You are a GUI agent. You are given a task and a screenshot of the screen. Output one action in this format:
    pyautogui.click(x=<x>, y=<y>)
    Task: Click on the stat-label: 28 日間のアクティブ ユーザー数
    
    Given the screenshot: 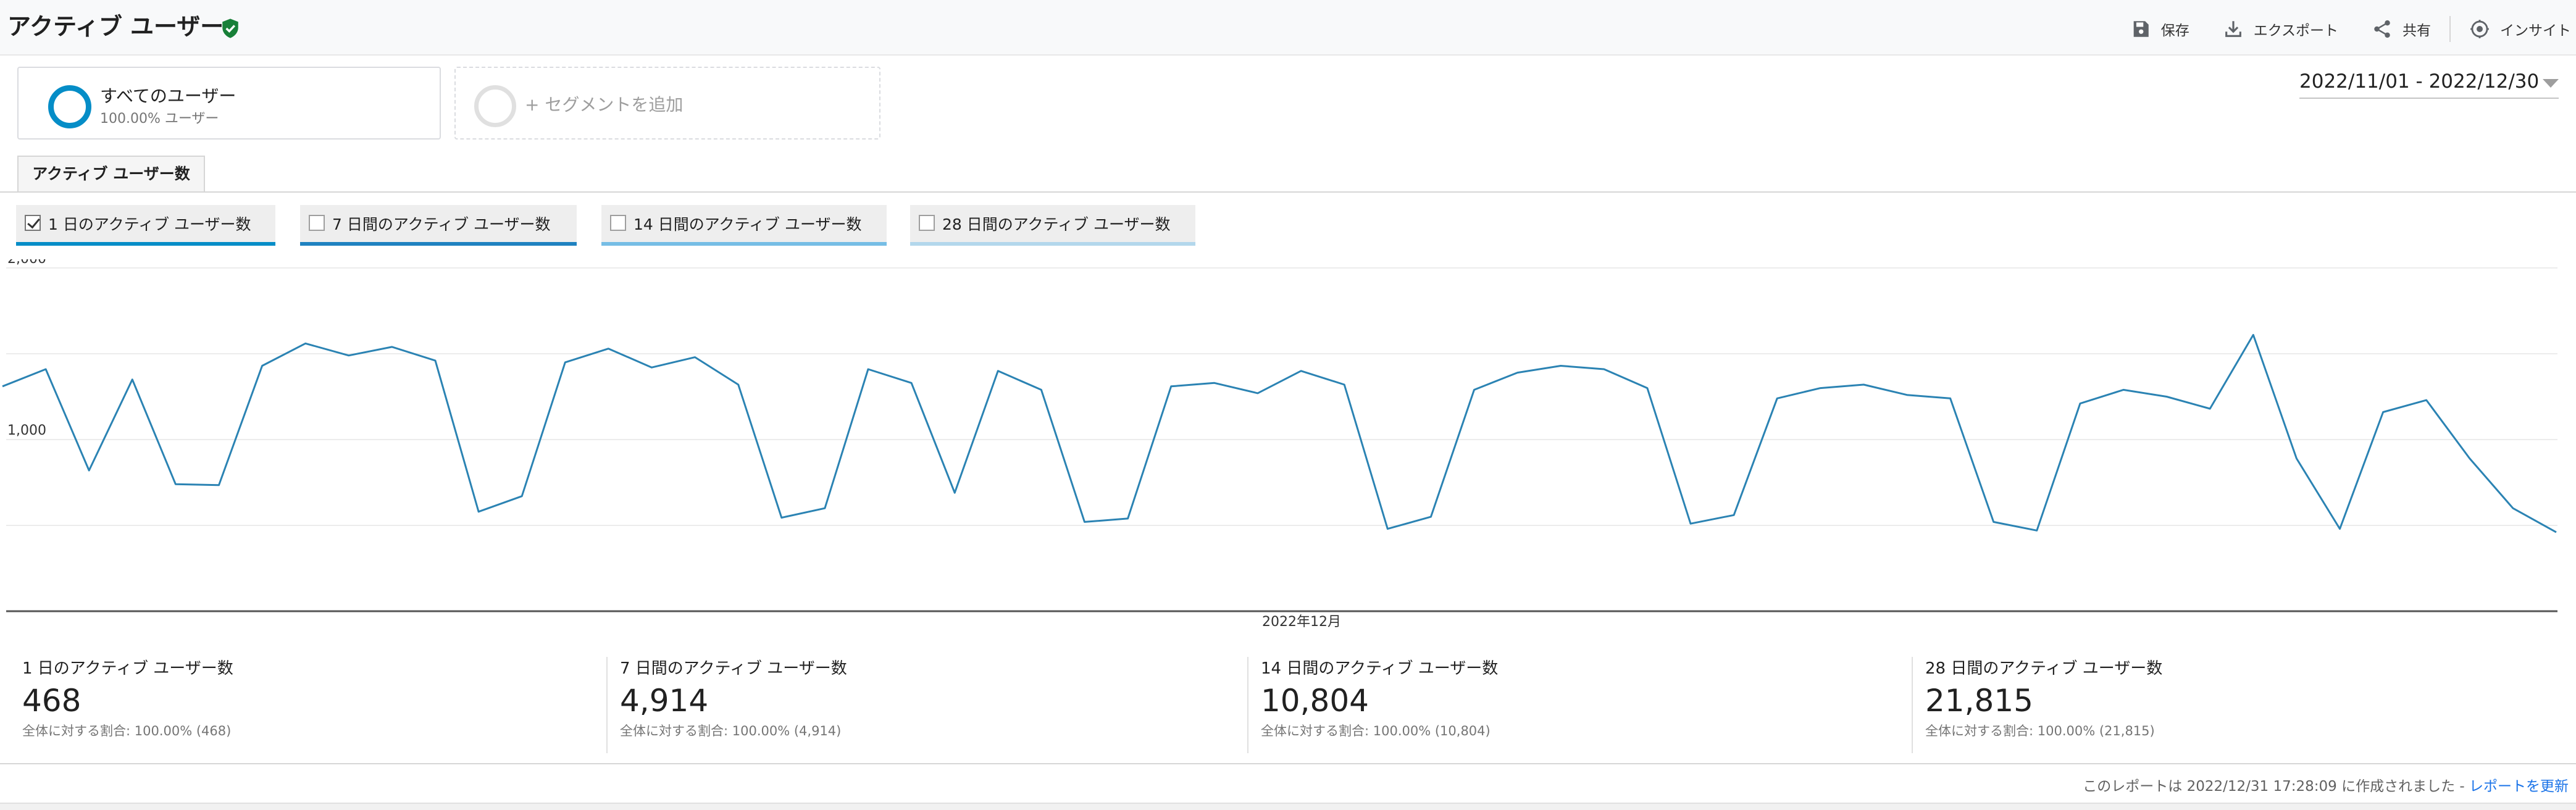 What is the action you would take?
    pyautogui.click(x=2044, y=668)
    